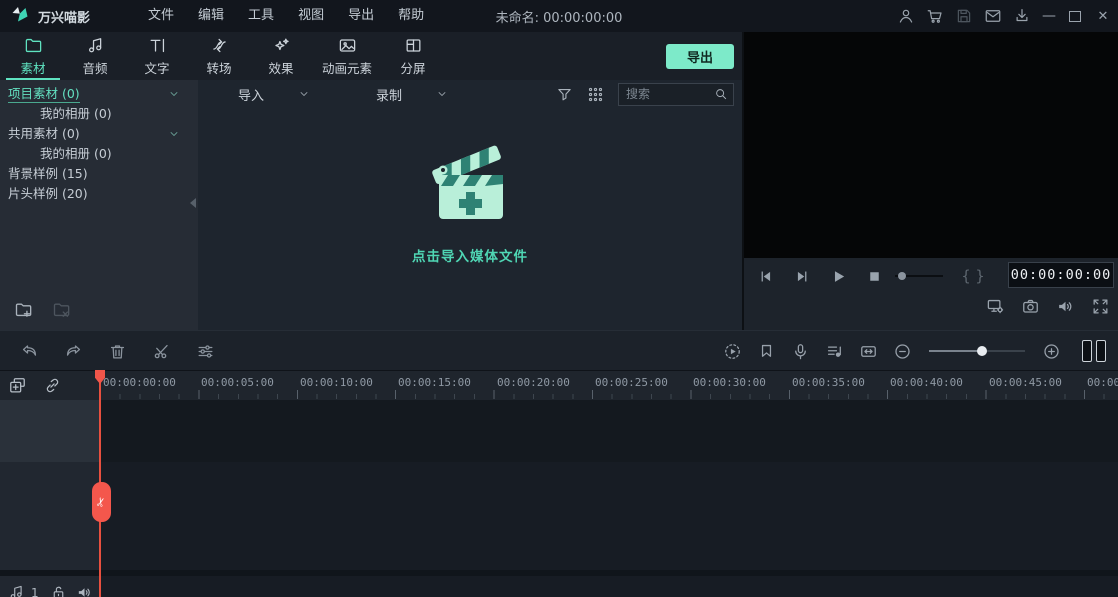 The height and width of the screenshot is (597, 1118). Describe the element at coordinates (95, 56) in the screenshot. I see `tab-audio: 音频` at that location.